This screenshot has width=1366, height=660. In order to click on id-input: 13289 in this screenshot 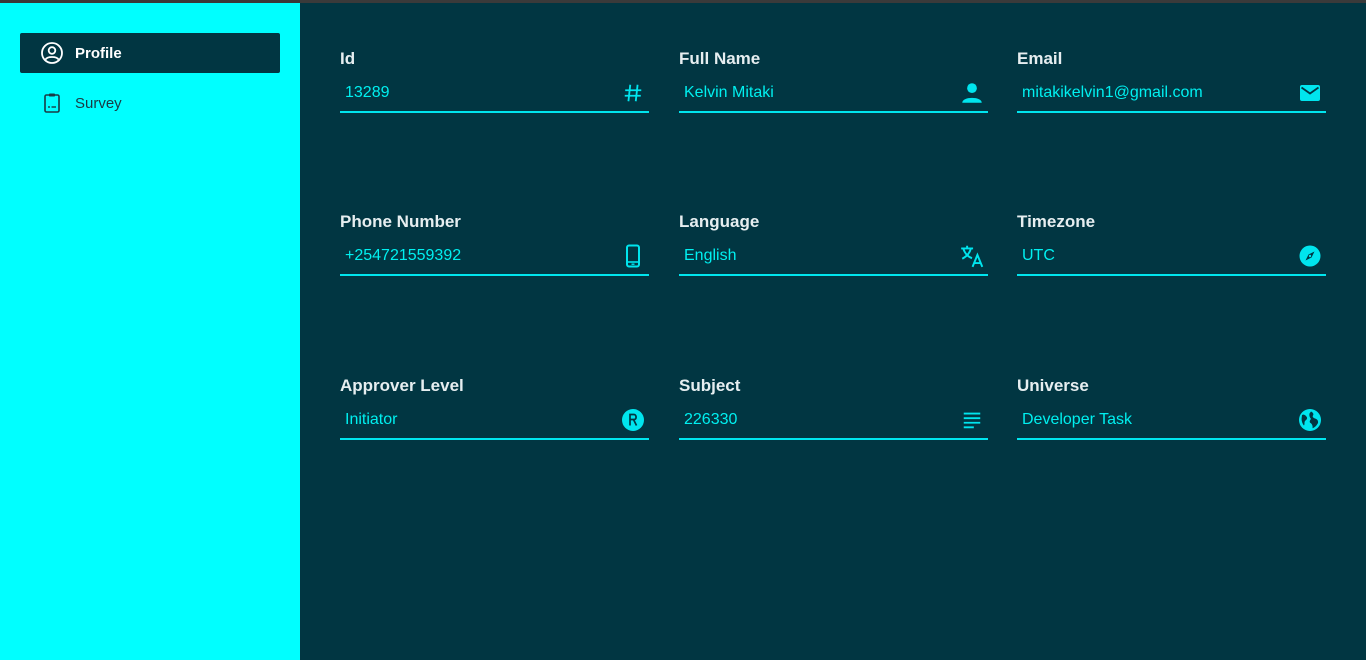, I will do `click(494, 94)`.